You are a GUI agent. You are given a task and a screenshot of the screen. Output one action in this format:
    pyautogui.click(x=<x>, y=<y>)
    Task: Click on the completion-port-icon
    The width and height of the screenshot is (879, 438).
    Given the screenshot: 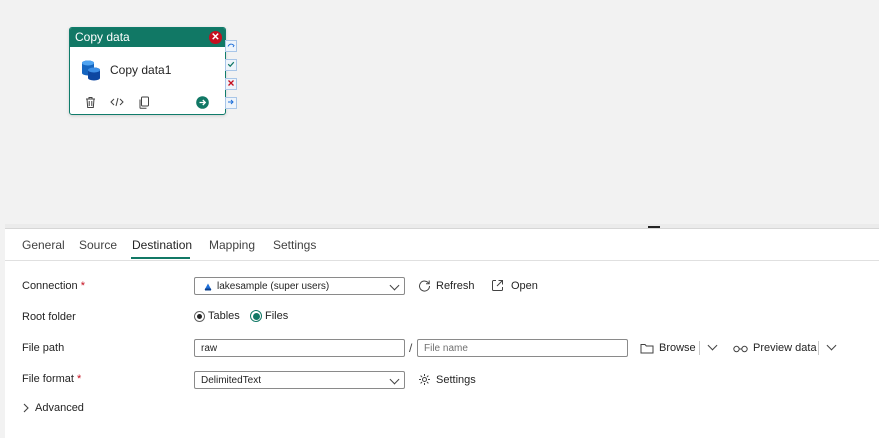 What is the action you would take?
    pyautogui.click(x=231, y=103)
    